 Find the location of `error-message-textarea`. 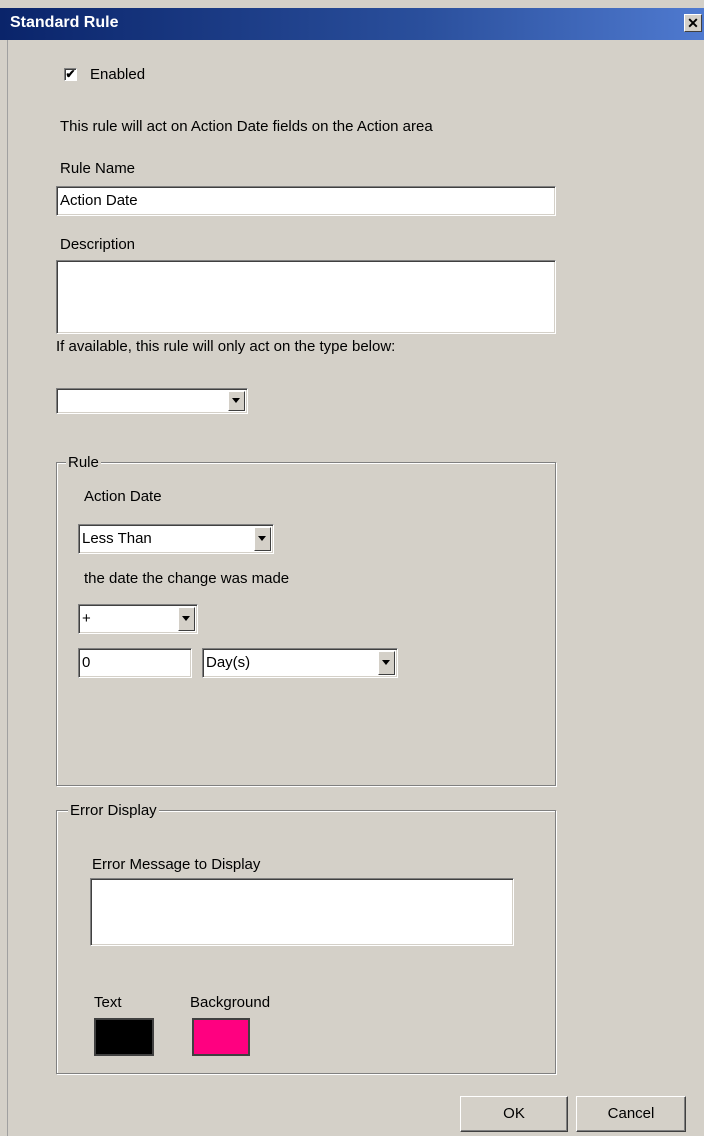

error-message-textarea is located at coordinates (302, 912).